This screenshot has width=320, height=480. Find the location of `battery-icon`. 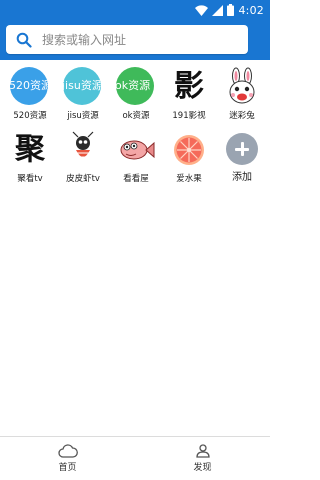

battery-icon is located at coordinates (231, 10).